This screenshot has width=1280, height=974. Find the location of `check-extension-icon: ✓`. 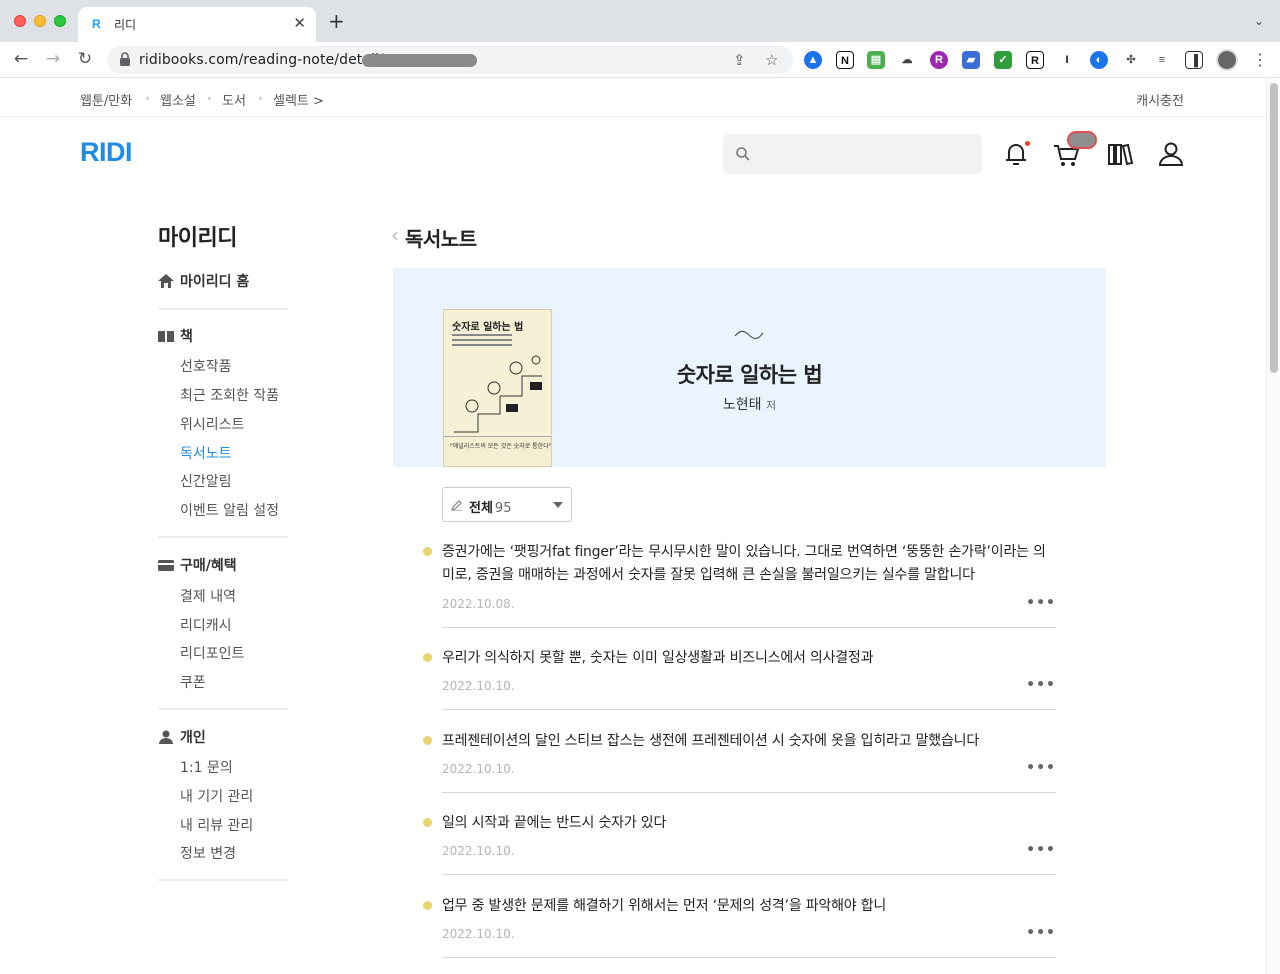

check-extension-icon: ✓ is located at coordinates (1003, 60).